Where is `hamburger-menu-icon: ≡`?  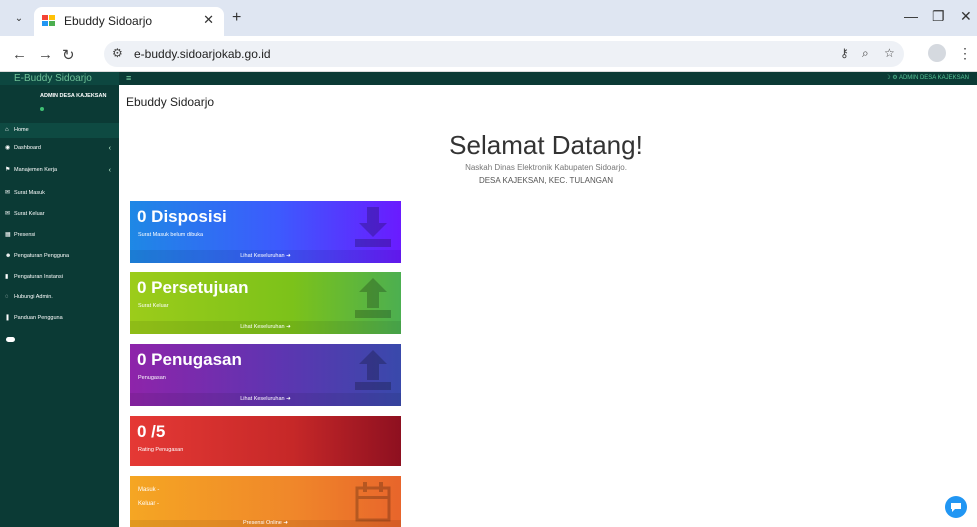 hamburger-menu-icon: ≡ is located at coordinates (128, 78).